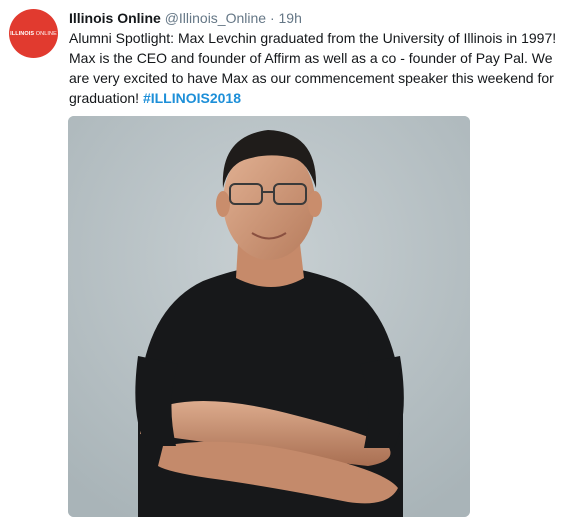  I want to click on right-ear, so click(315, 204).